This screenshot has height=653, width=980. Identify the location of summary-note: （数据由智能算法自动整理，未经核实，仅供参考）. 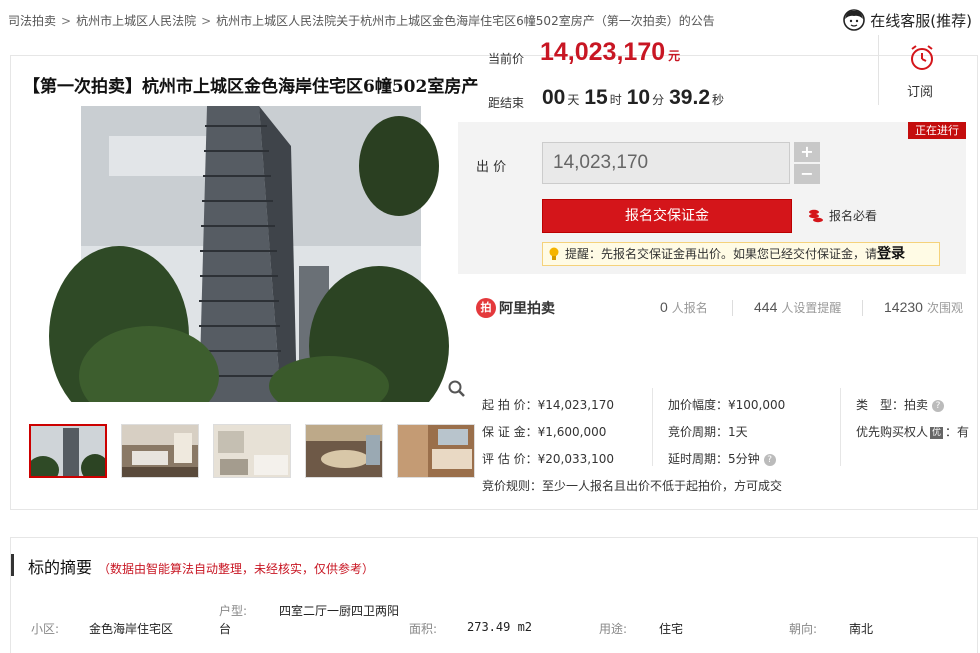
(236, 569).